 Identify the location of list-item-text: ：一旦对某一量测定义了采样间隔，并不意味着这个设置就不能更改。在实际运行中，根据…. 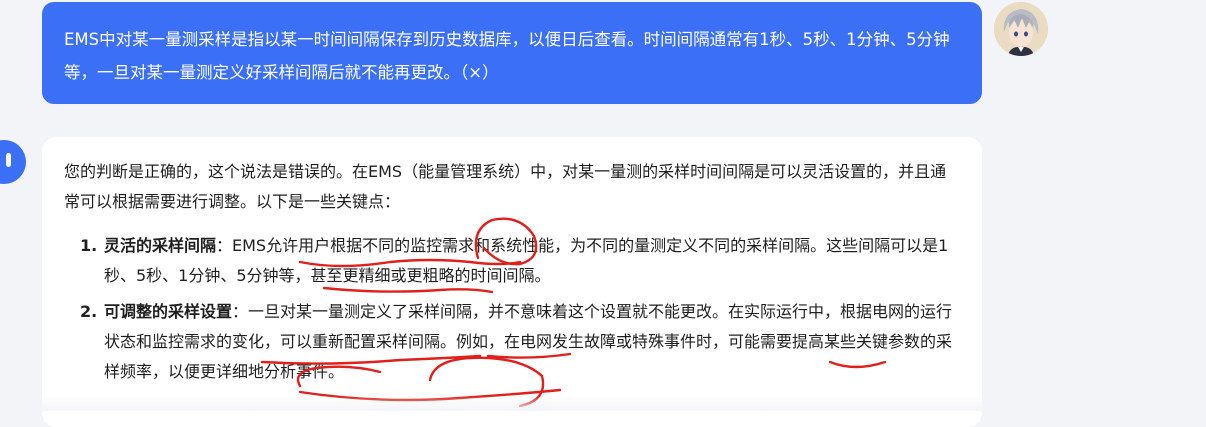
(528, 341).